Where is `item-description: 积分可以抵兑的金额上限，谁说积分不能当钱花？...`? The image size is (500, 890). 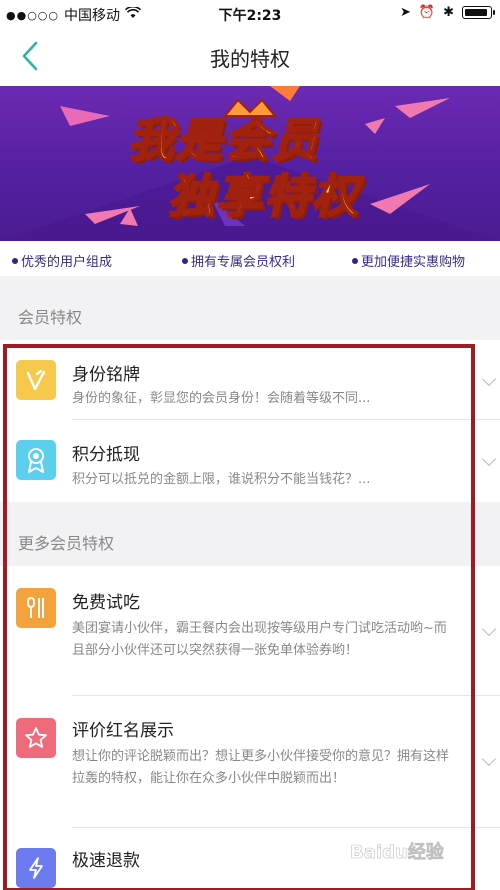 item-description: 积分可以抵兑的金额上限，谁说积分不能当钱花？... is located at coordinates (221, 479).